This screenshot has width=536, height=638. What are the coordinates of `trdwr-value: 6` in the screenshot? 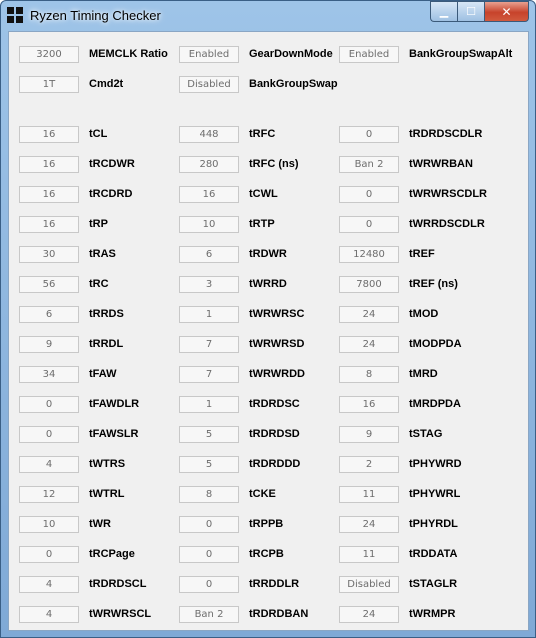 It's located at (209, 254).